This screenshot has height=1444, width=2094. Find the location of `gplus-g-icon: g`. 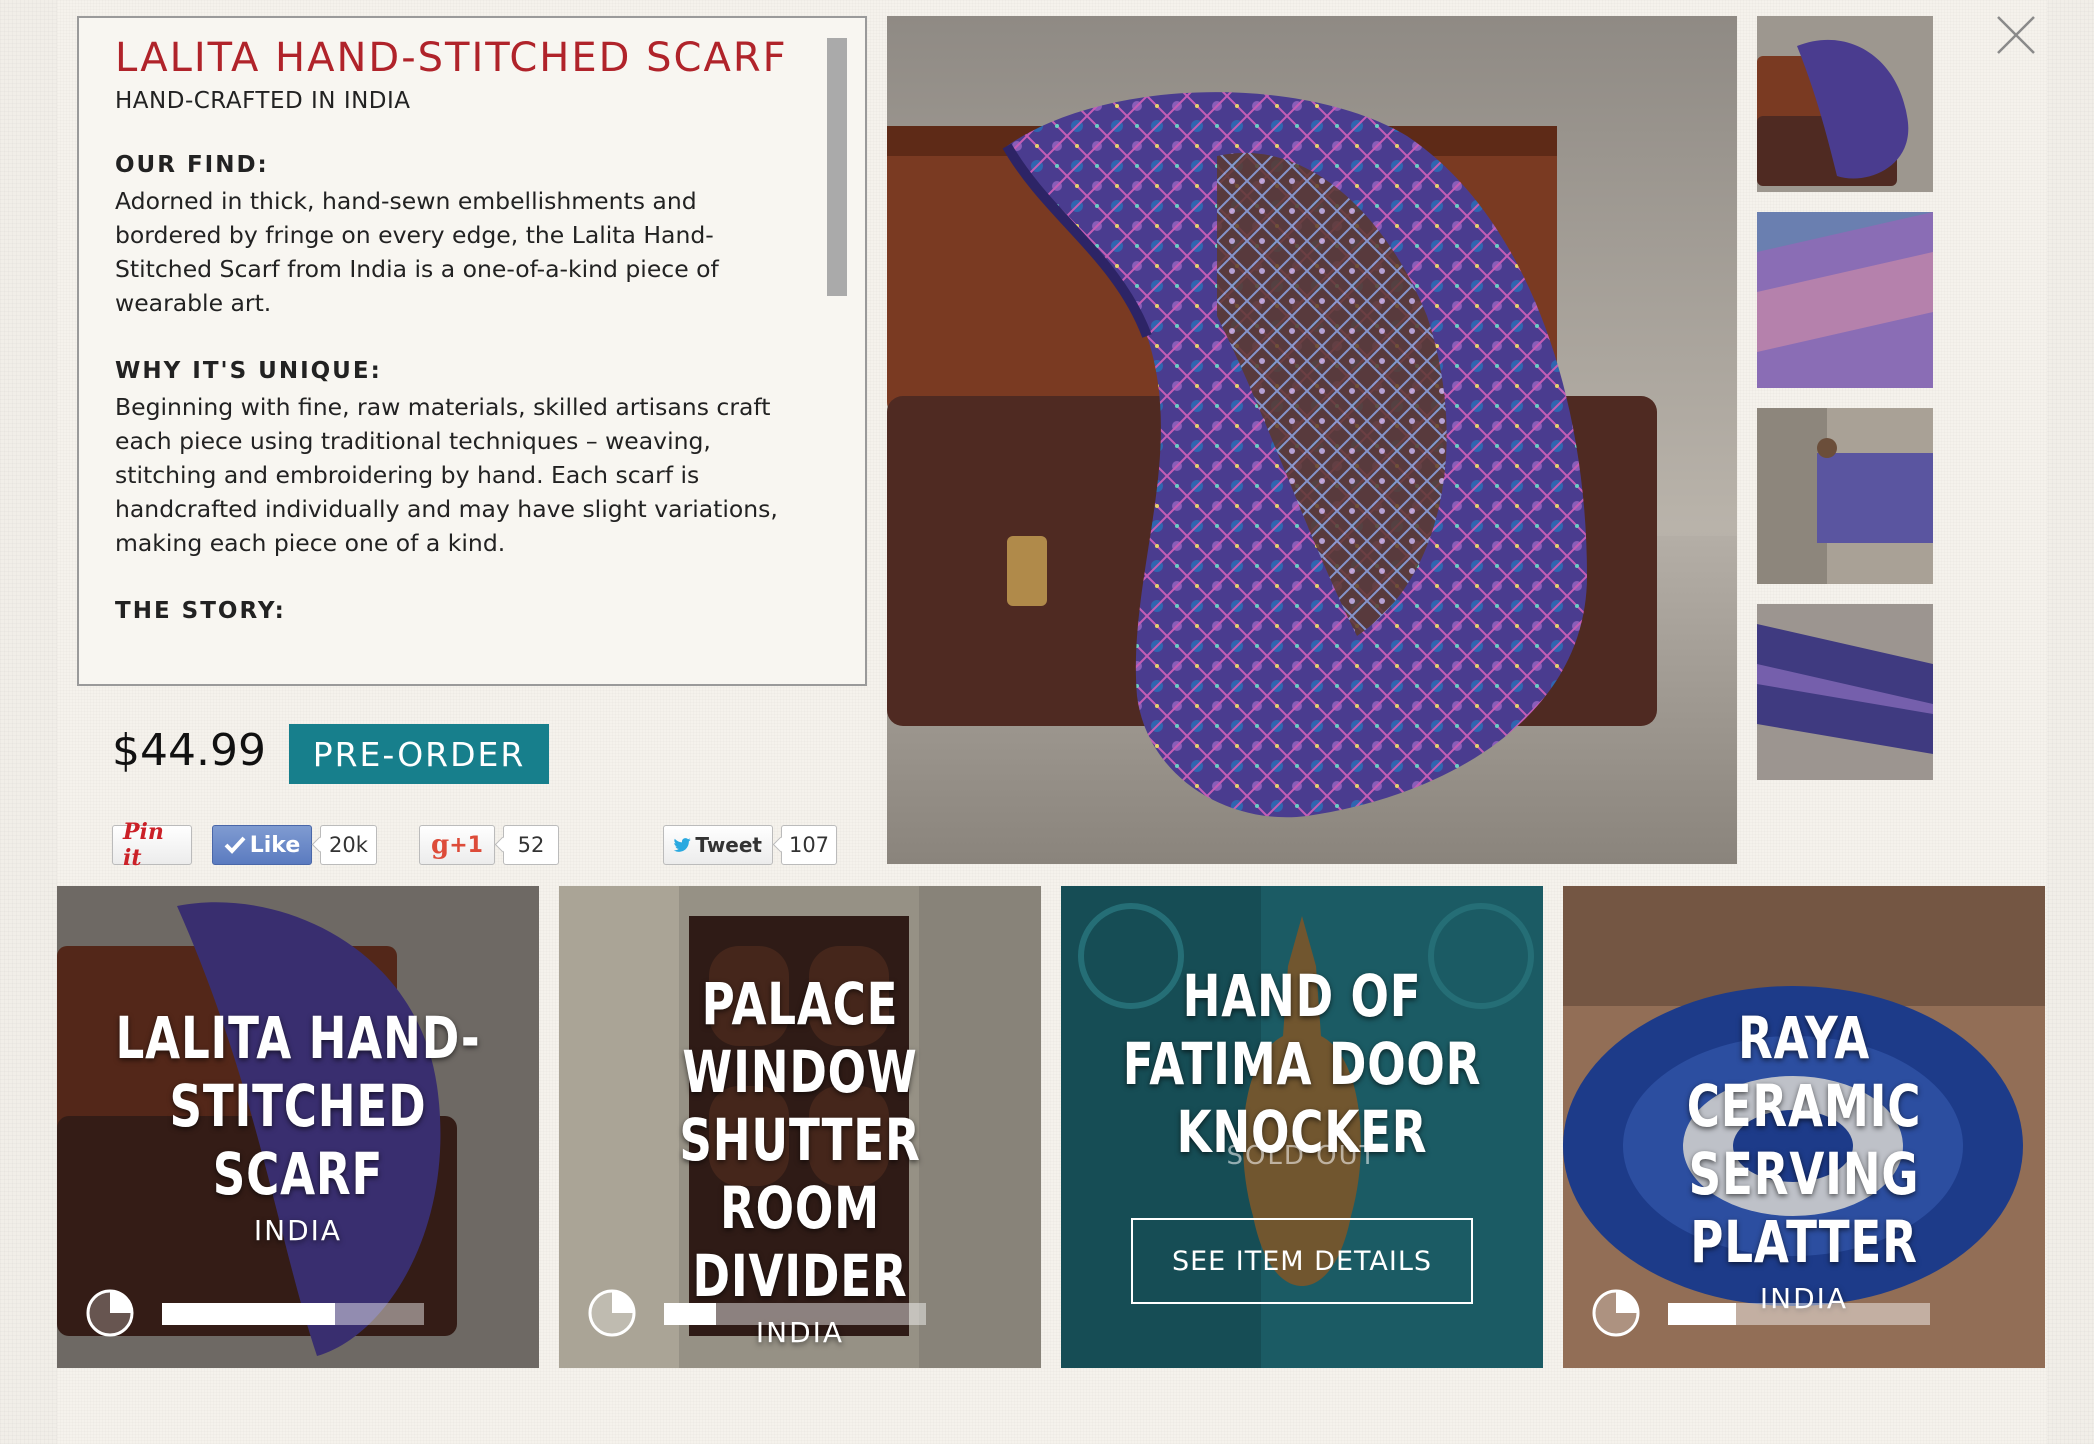

gplus-g-icon: g is located at coordinates (440, 845).